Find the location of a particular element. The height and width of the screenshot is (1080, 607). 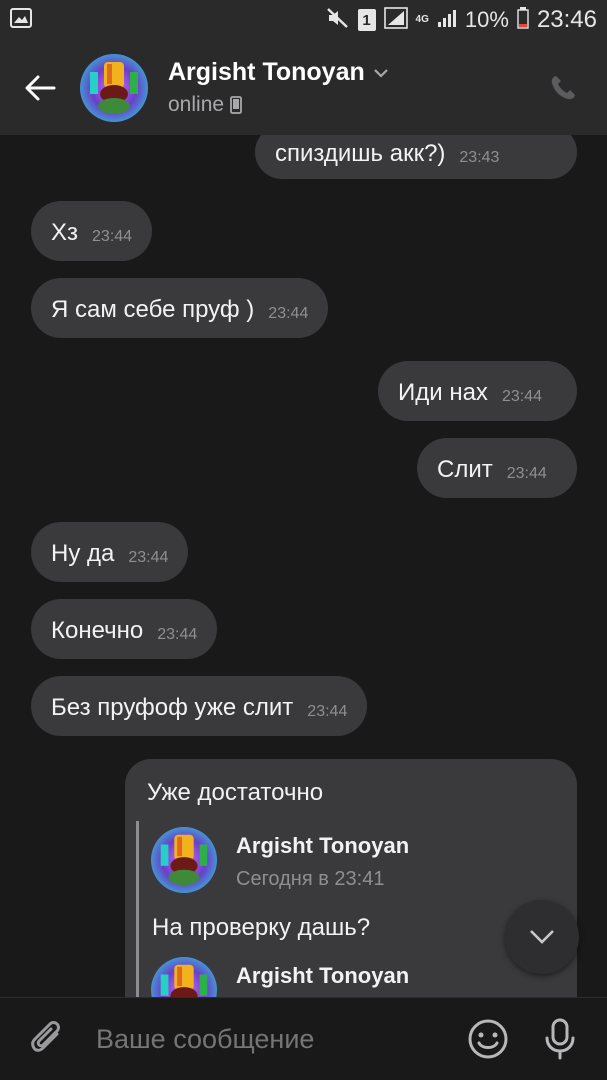

call-button is located at coordinates (563, 88).